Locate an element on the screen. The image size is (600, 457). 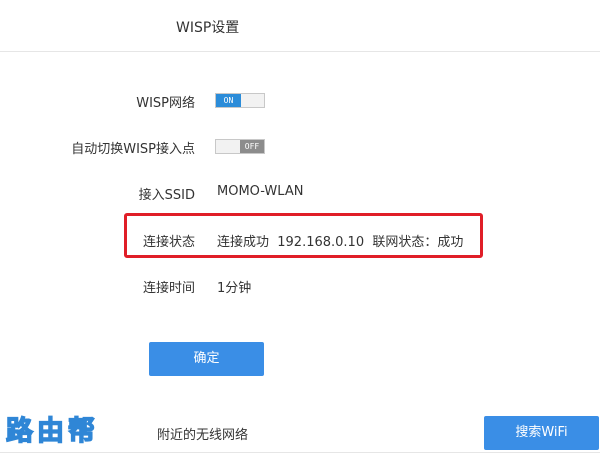
bottom-divider is located at coordinates (300, 452).